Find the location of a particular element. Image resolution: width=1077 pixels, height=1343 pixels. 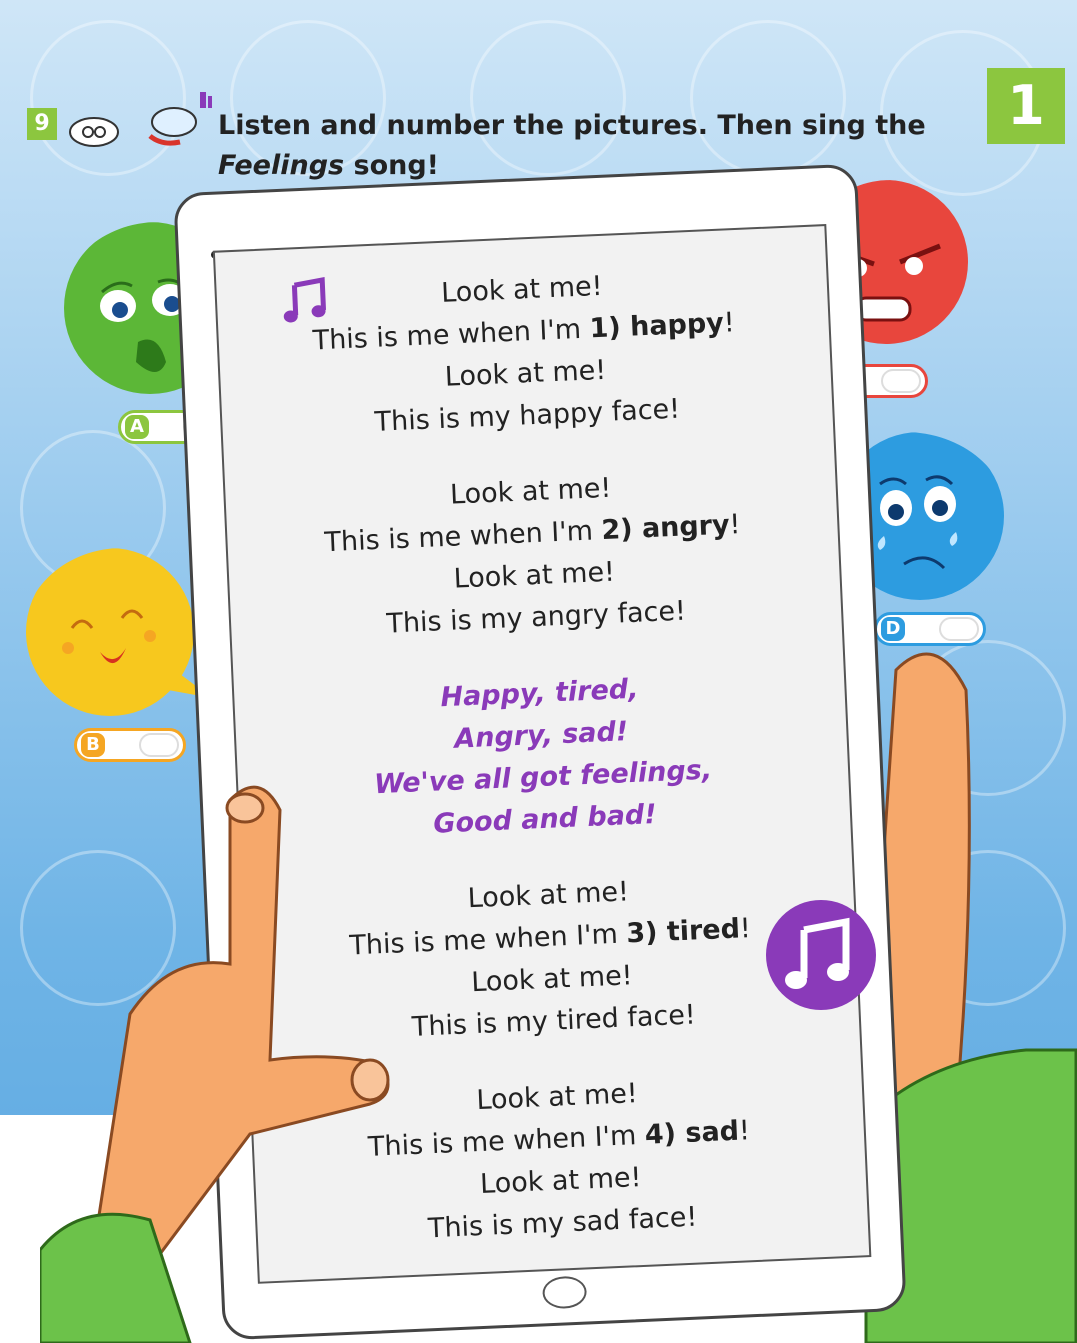

lyric-answer: 2) angry is located at coordinates (665, 528).